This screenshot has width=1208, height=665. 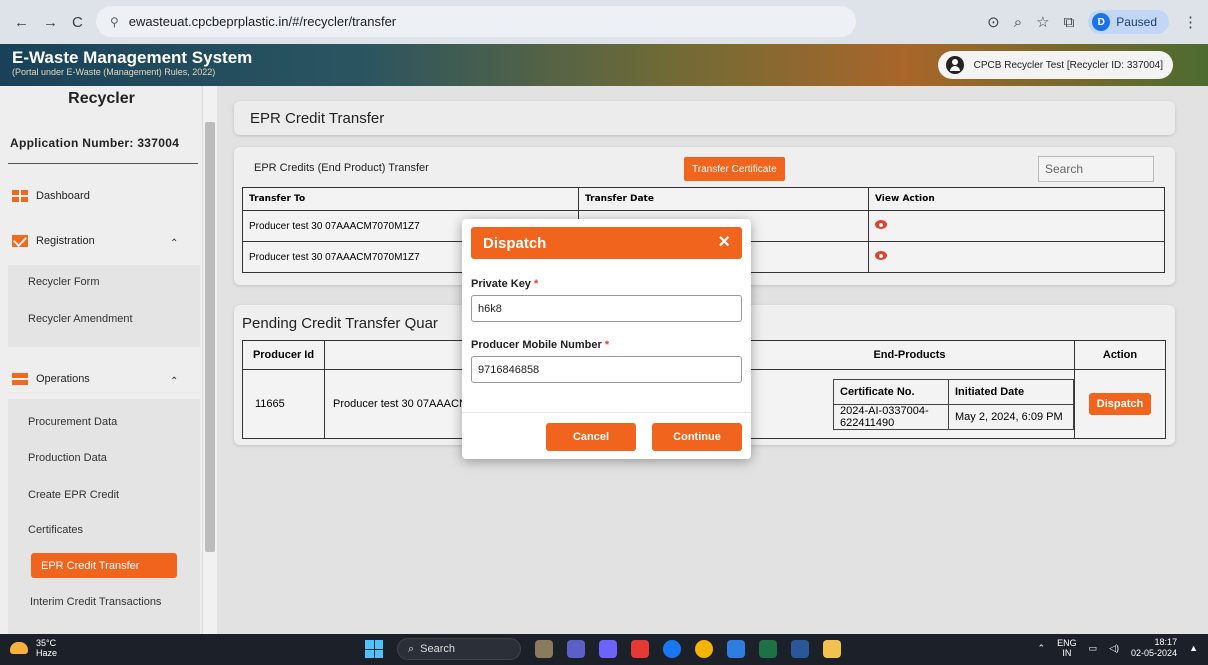 I want to click on meet-icon, so click(x=608, y=649).